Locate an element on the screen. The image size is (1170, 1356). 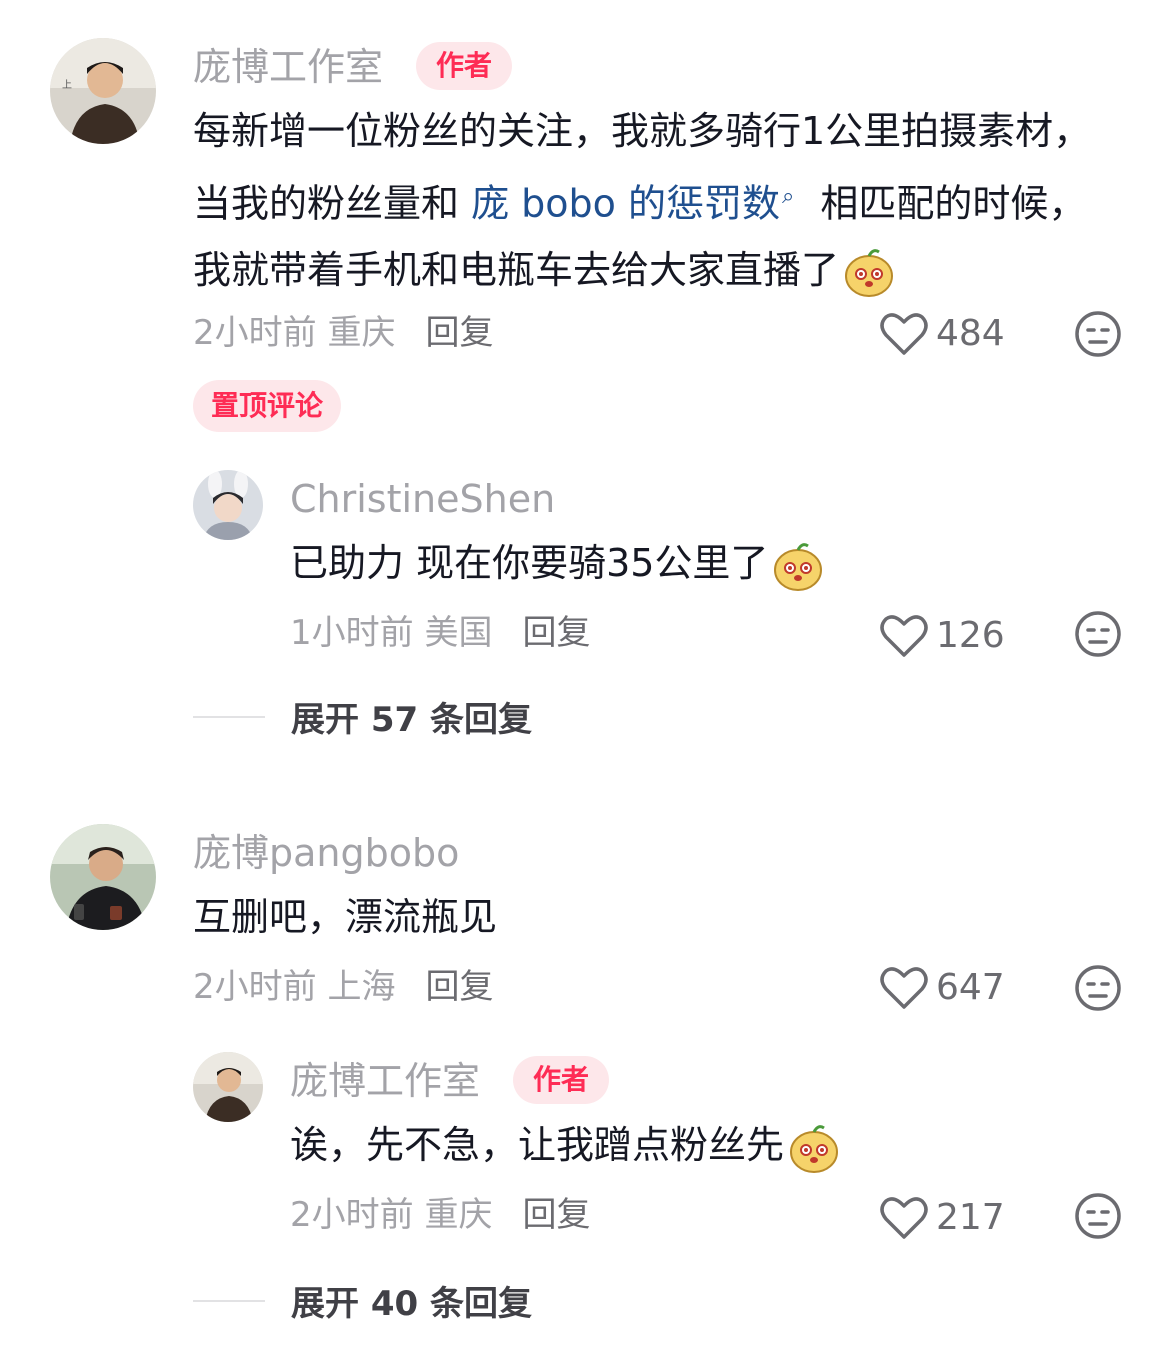
like-count: 126 is located at coordinates (970, 635).